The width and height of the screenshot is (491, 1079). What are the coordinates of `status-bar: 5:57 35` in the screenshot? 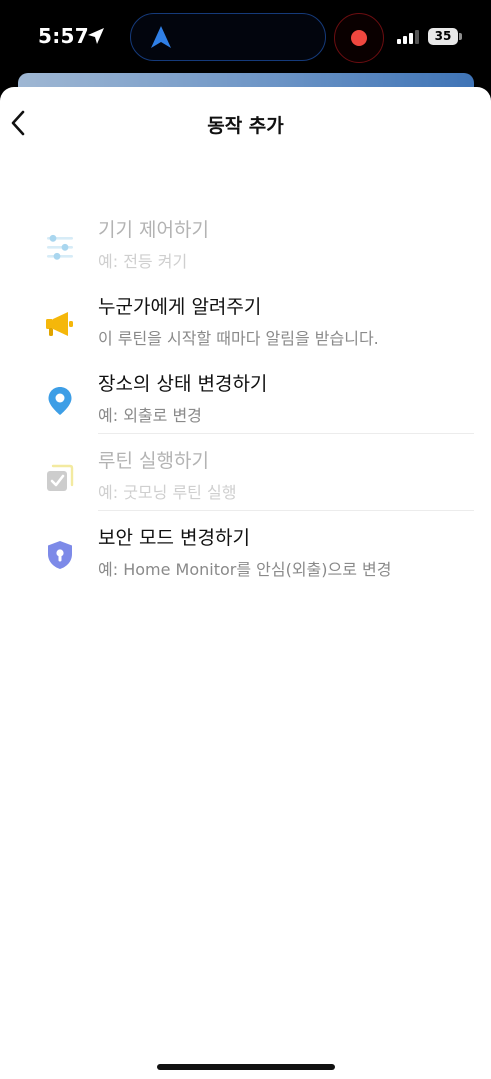 It's located at (245, 39).